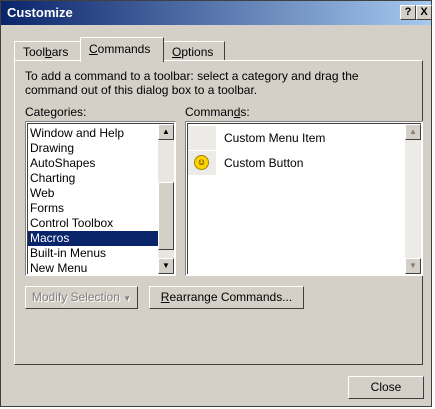 The width and height of the screenshot is (435, 409). What do you see at coordinates (93, 178) in the screenshot?
I see `category-item: Charting` at bounding box center [93, 178].